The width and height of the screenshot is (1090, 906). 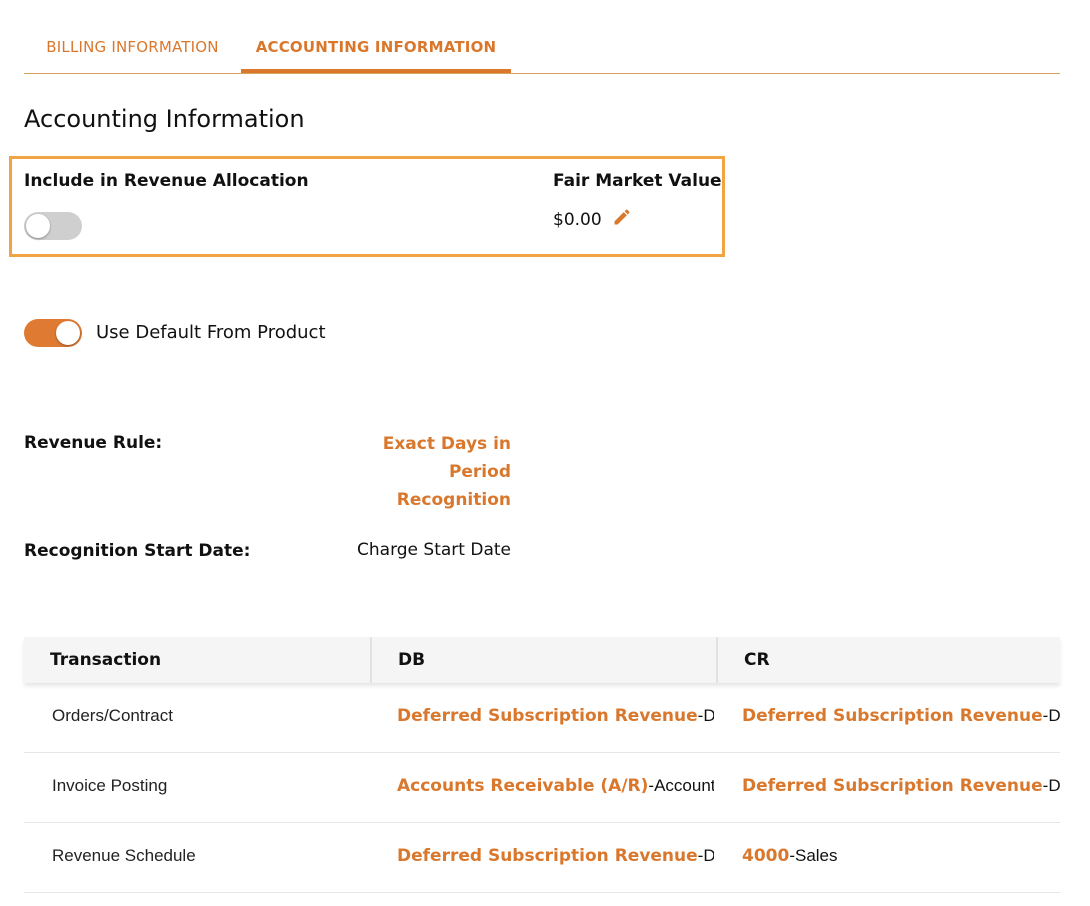 What do you see at coordinates (164, 119) in the screenshot?
I see `page-title: Accounting Information` at bounding box center [164, 119].